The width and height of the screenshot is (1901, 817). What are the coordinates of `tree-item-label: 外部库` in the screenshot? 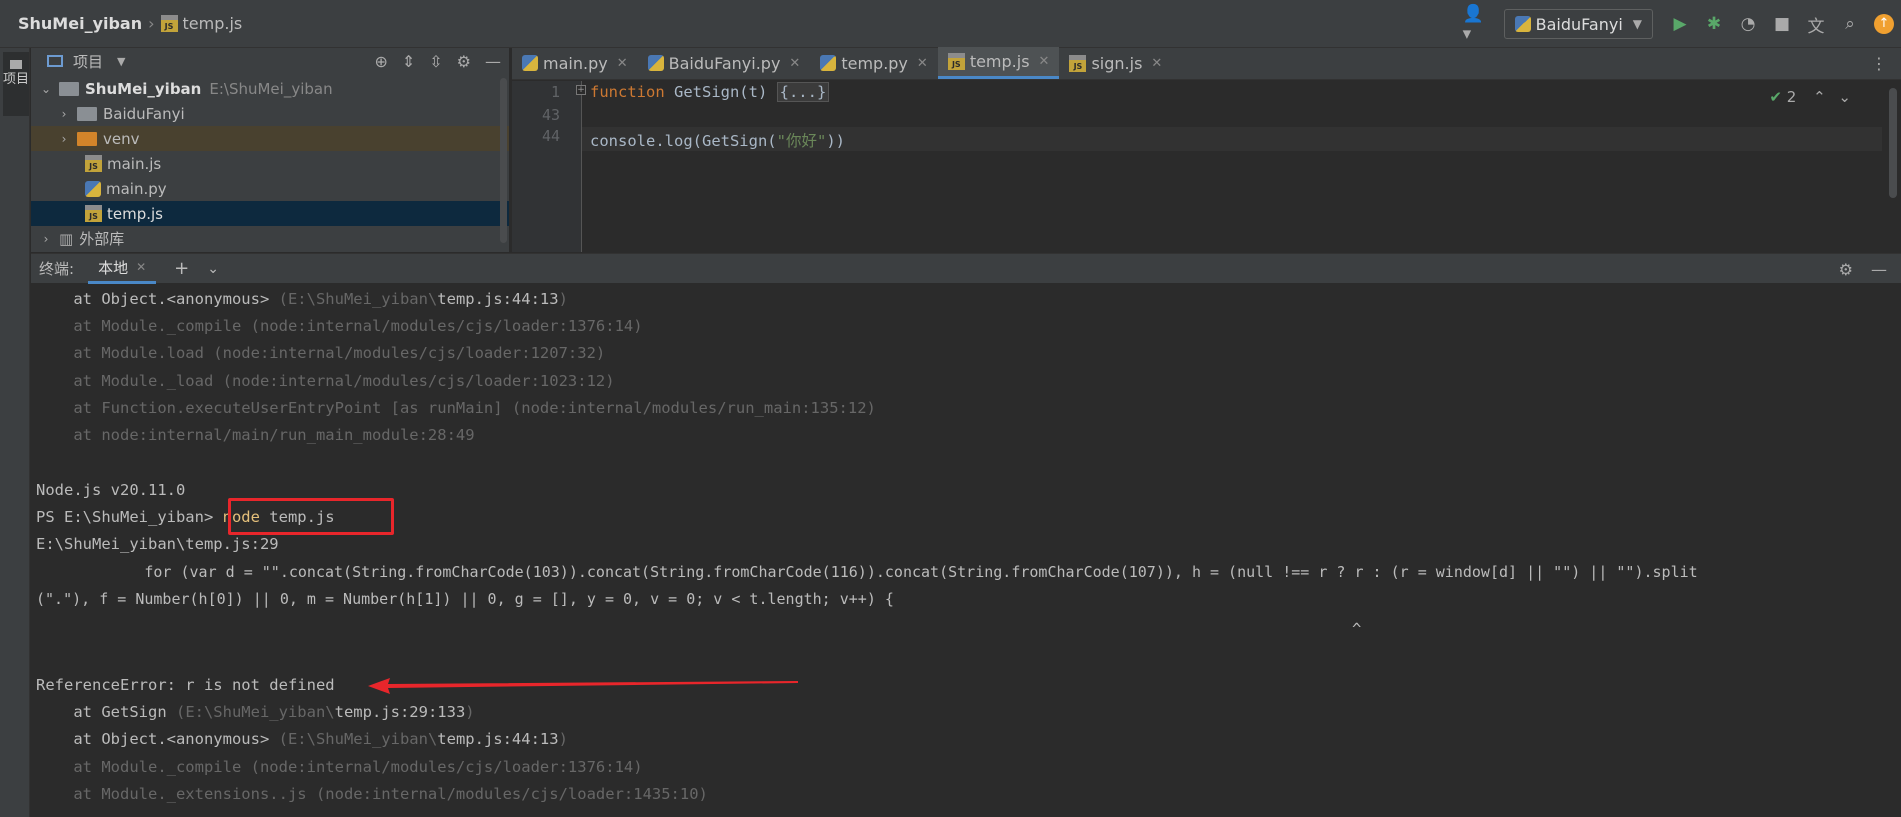 It's located at (102, 239).